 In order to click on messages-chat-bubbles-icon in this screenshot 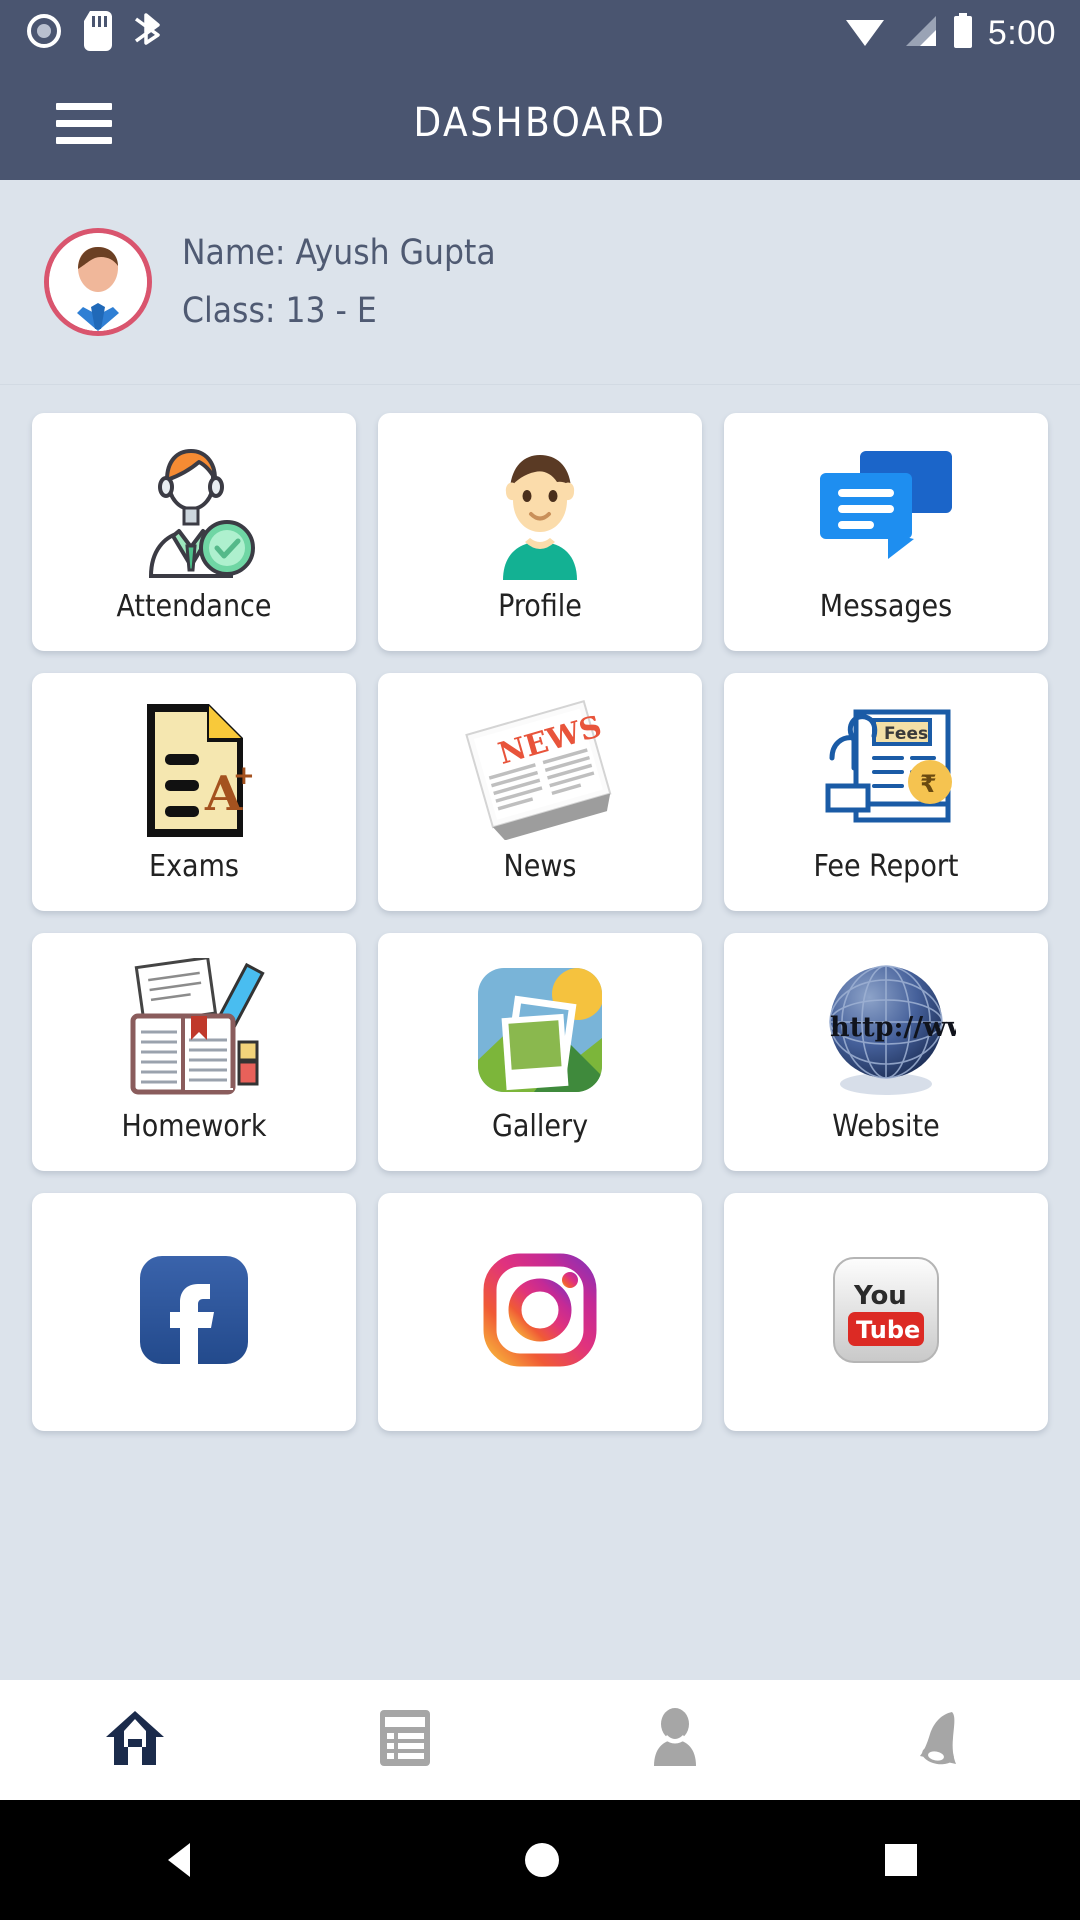, I will do `click(886, 510)`.